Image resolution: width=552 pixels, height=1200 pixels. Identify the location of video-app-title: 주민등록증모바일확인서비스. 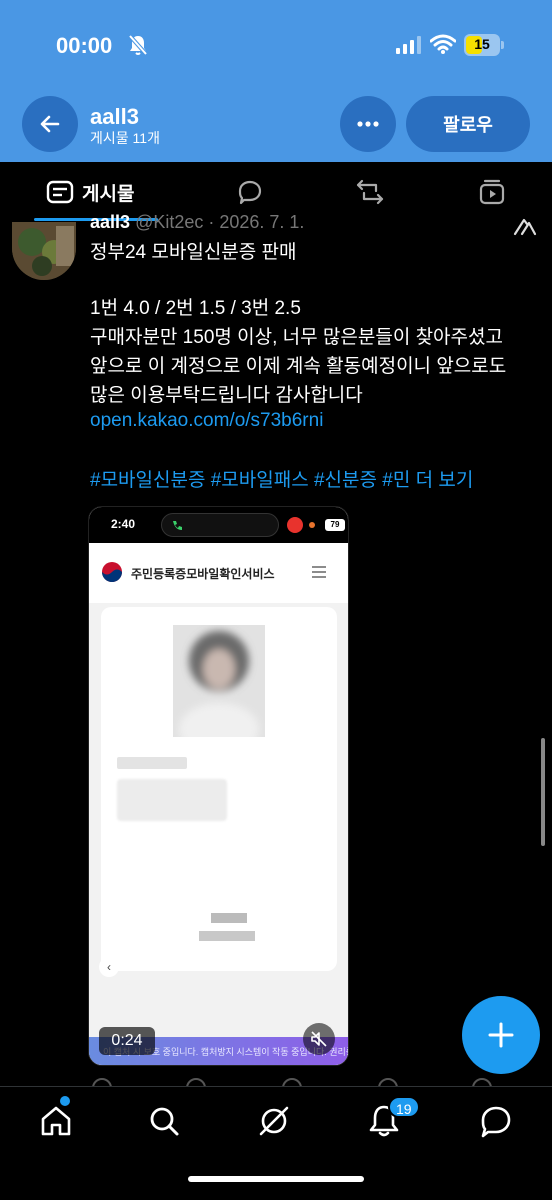
(203, 574).